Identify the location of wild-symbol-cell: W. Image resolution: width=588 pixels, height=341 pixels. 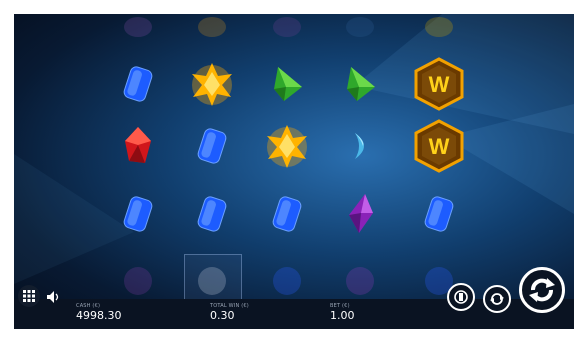
(439, 146).